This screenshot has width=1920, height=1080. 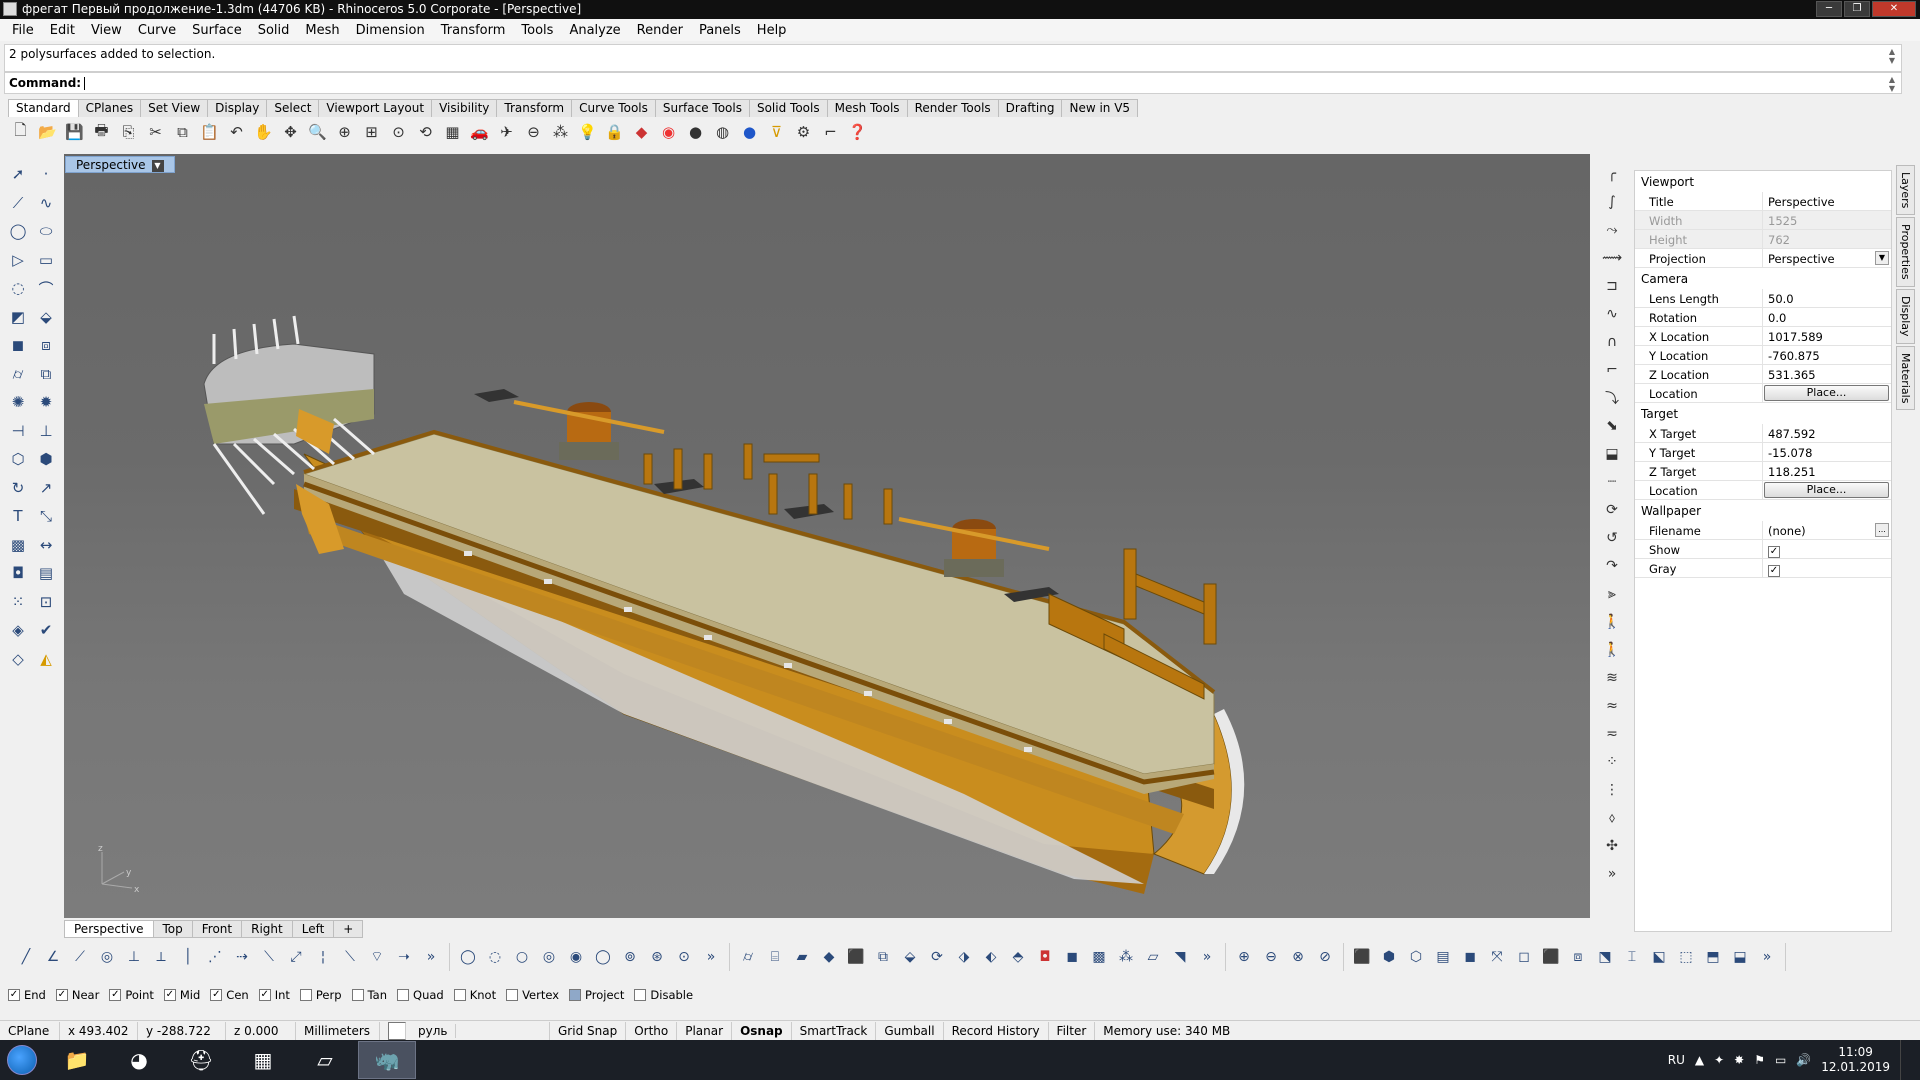 I want to click on options-icon: ⚙, so click(x=803, y=132).